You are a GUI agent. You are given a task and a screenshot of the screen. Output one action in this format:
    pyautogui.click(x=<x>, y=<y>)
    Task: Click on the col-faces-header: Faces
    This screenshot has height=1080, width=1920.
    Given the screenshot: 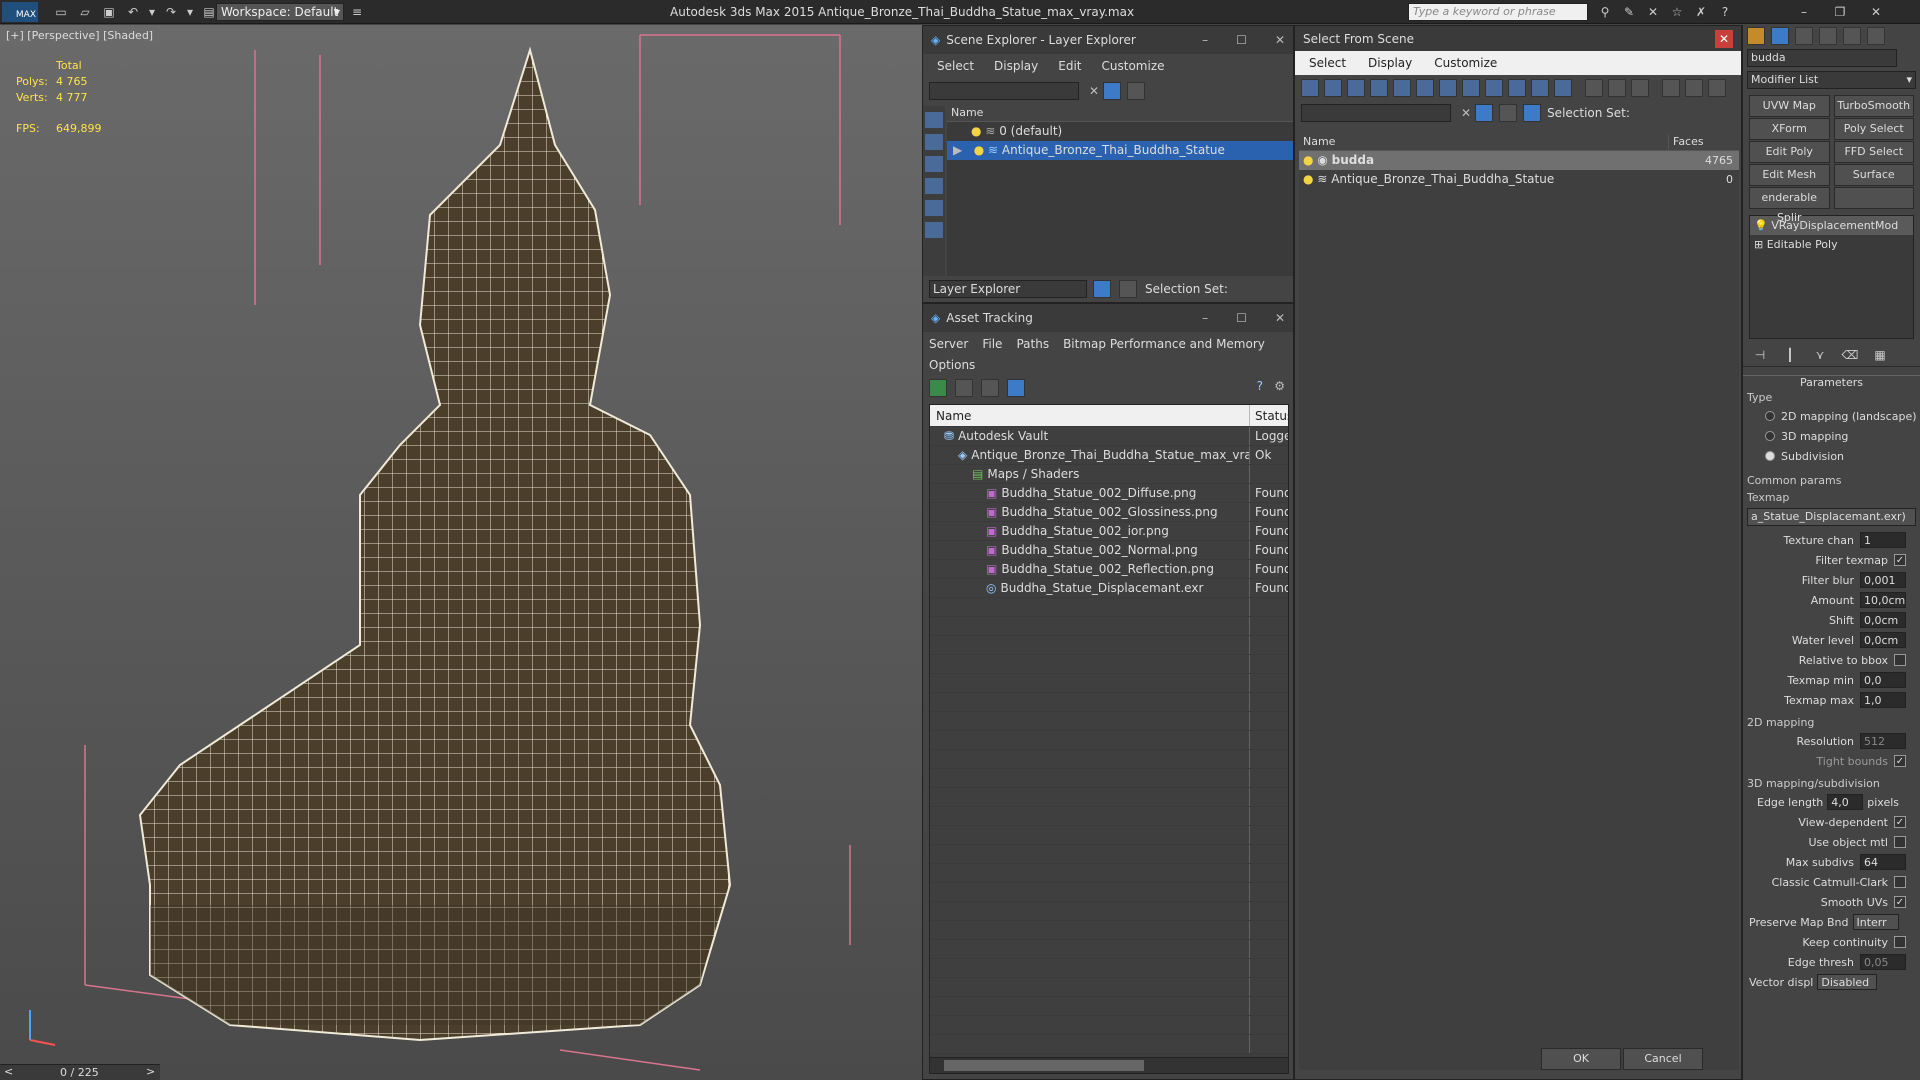 What is the action you would take?
    pyautogui.click(x=1686, y=142)
    